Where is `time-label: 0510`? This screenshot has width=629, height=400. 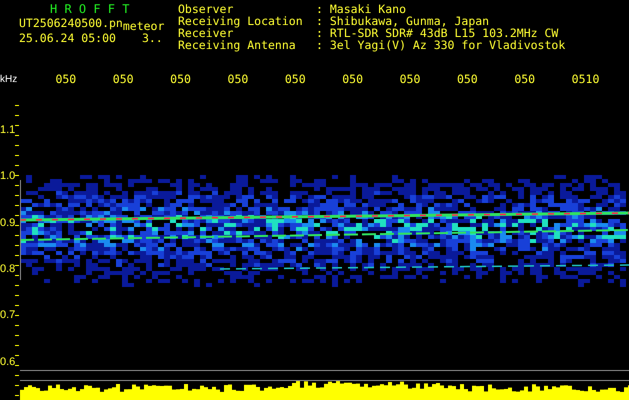 time-label: 0510 is located at coordinates (586, 79).